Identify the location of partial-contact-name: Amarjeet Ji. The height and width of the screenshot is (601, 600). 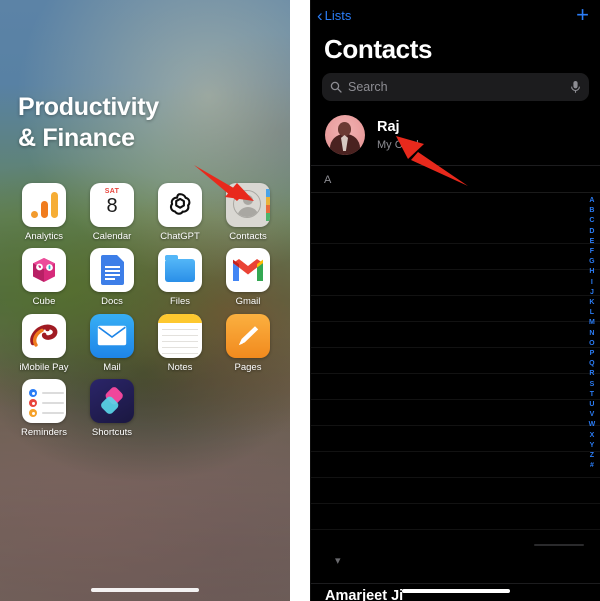
(364, 594).